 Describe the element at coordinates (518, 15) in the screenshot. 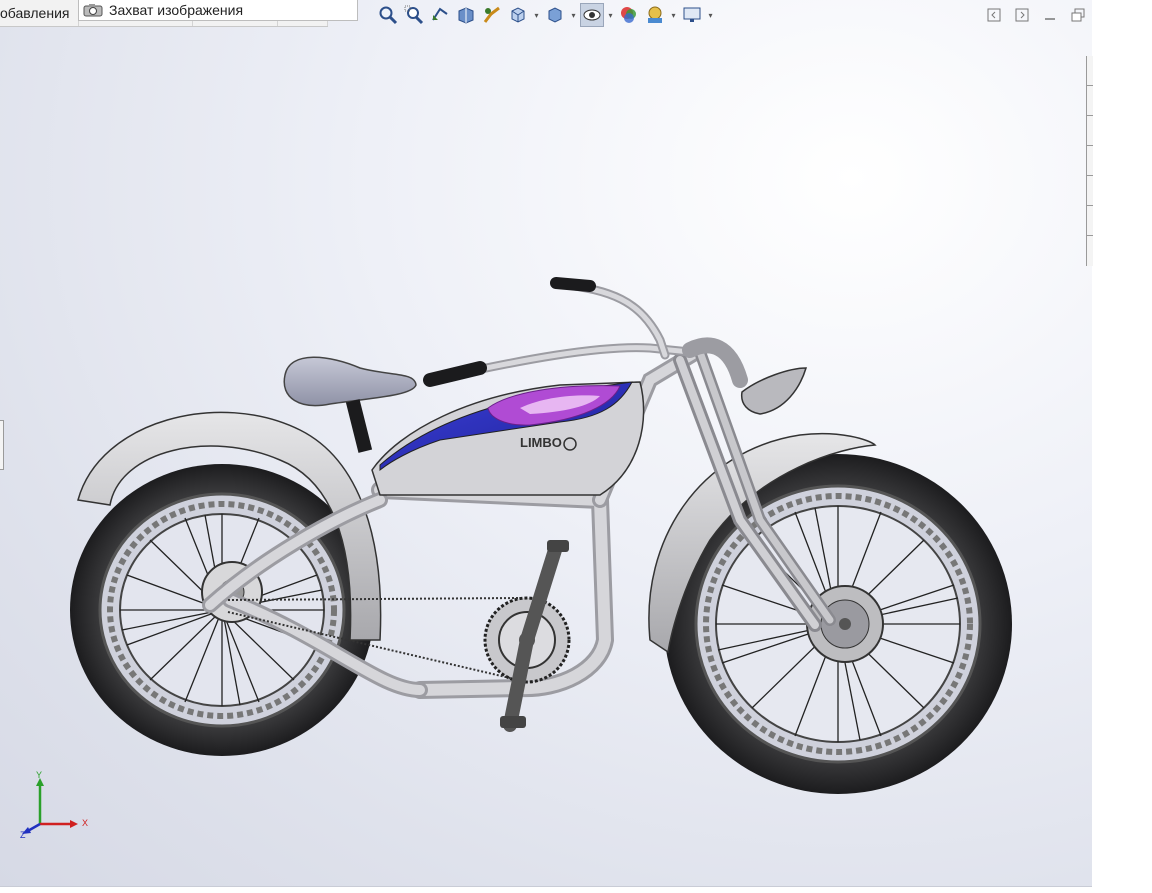

I see `view-orientation-icon` at that location.